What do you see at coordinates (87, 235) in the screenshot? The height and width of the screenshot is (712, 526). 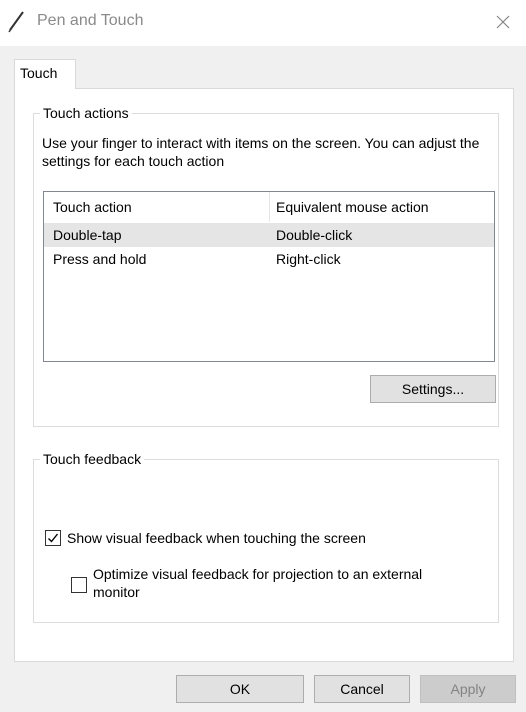 I see `row-touch-action: Double-tap` at bounding box center [87, 235].